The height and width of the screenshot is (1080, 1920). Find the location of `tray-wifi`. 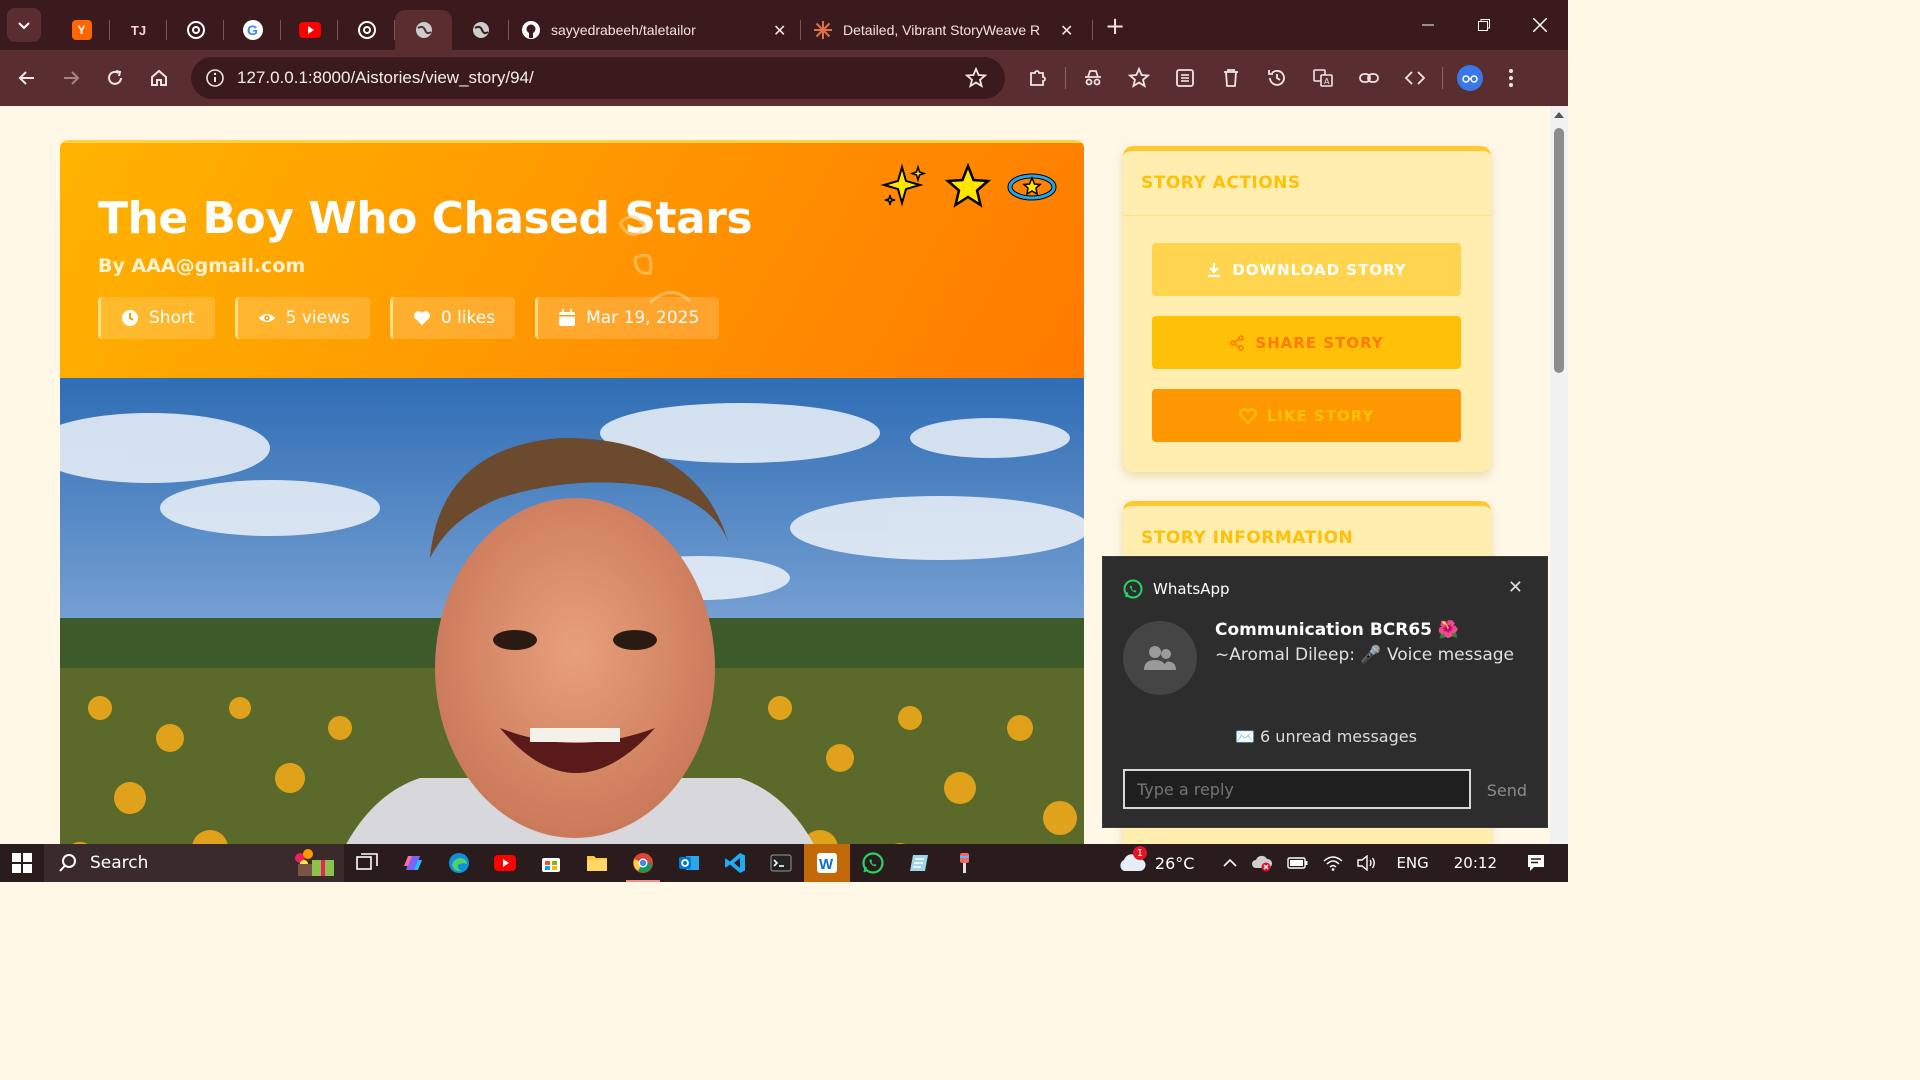

tray-wifi is located at coordinates (1333, 863).